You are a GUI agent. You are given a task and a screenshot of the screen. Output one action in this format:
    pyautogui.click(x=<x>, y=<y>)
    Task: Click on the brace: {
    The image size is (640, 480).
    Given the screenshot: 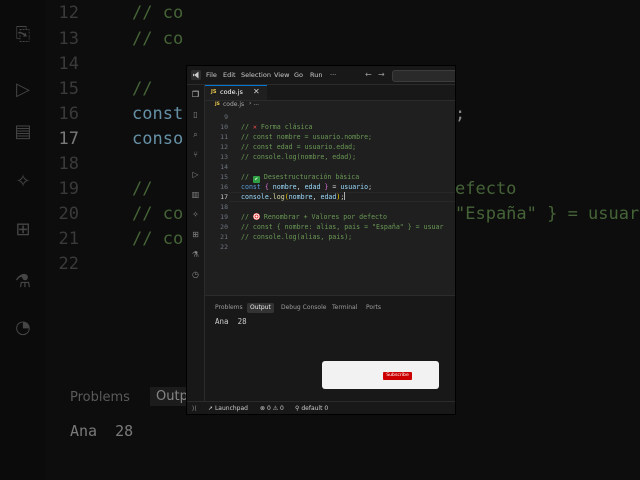 What is the action you would take?
    pyautogui.click(x=266, y=187)
    